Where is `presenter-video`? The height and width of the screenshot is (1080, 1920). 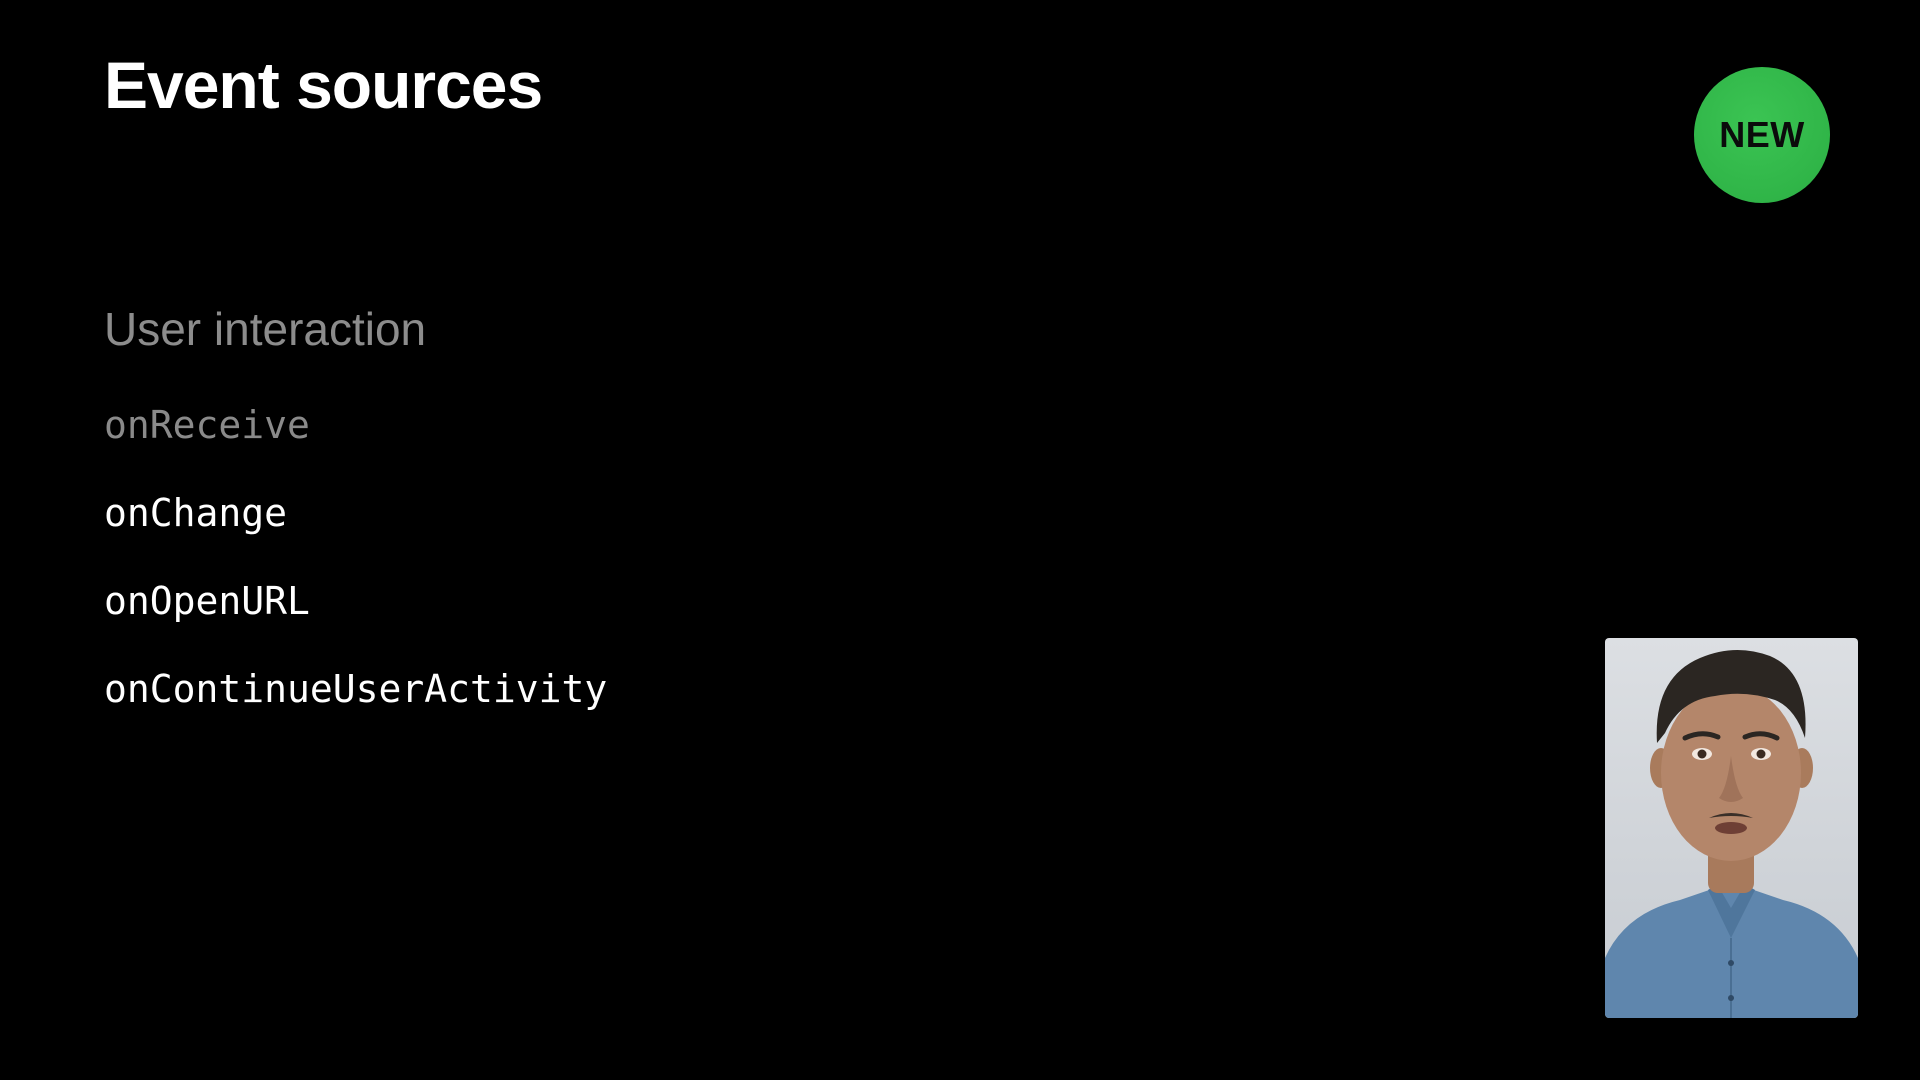
presenter-video is located at coordinates (1731, 828).